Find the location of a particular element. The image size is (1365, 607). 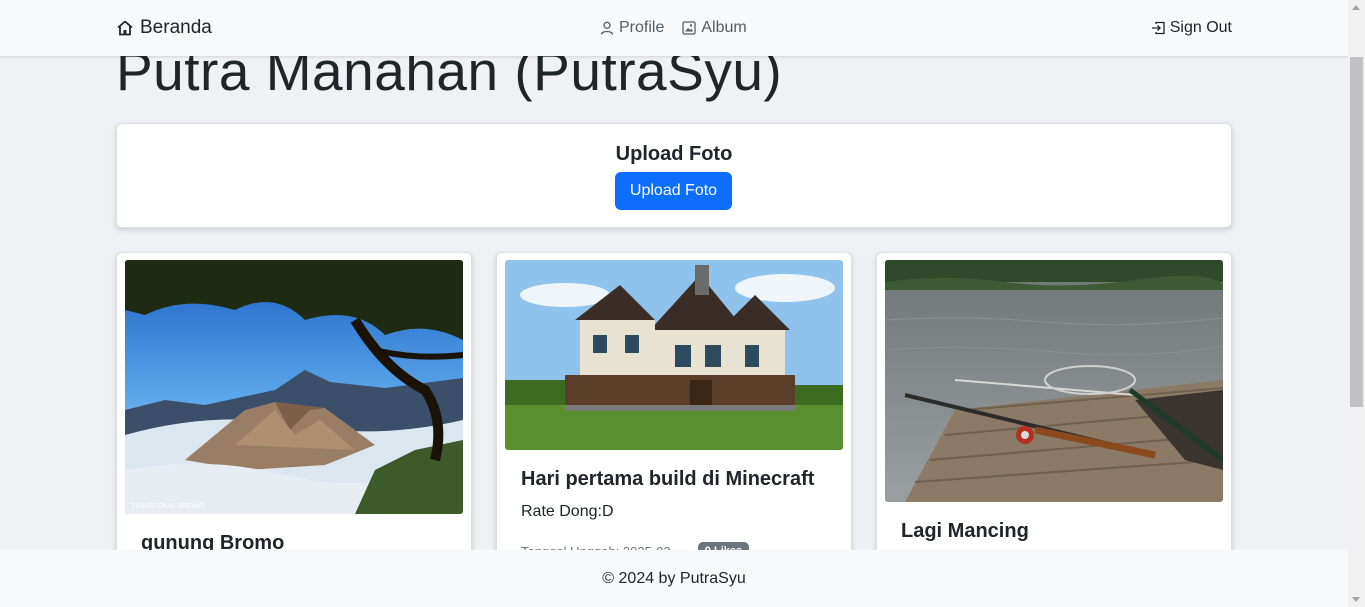

navbar: Beranda Profile Album Sign Out is located at coordinates (674, 28).